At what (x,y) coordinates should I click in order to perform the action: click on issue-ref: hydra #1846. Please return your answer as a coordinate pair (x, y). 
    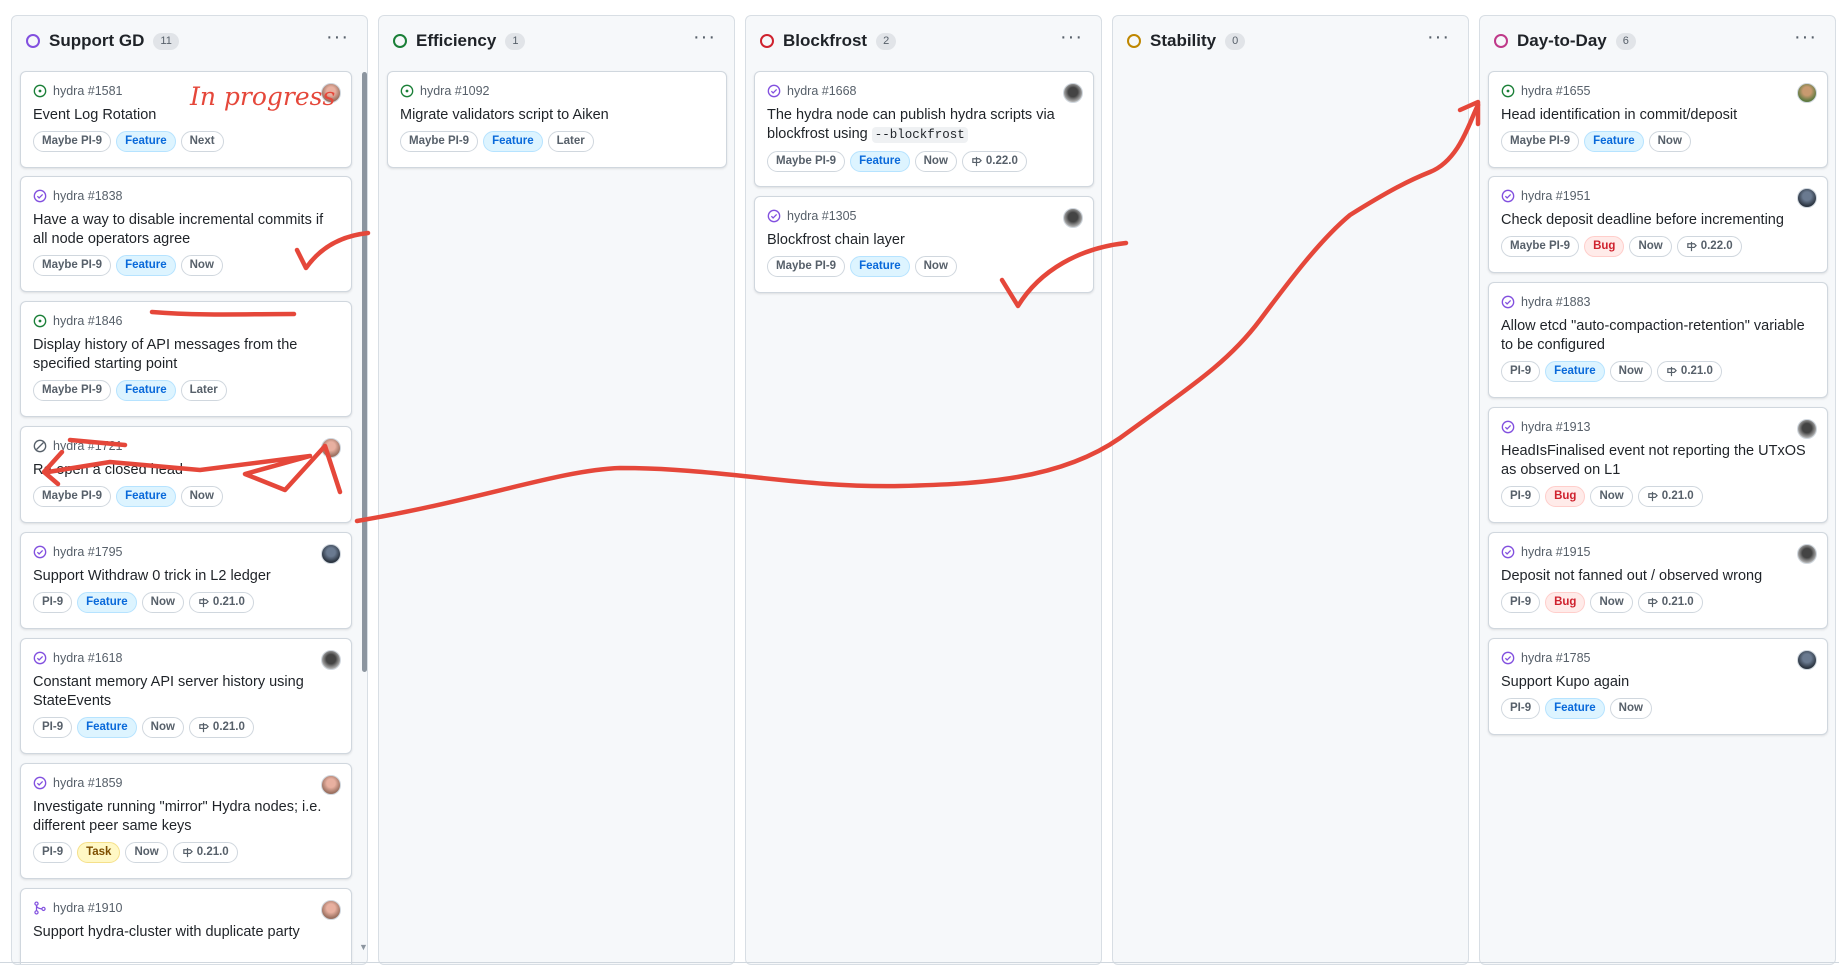
    Looking at the image, I should click on (88, 321).